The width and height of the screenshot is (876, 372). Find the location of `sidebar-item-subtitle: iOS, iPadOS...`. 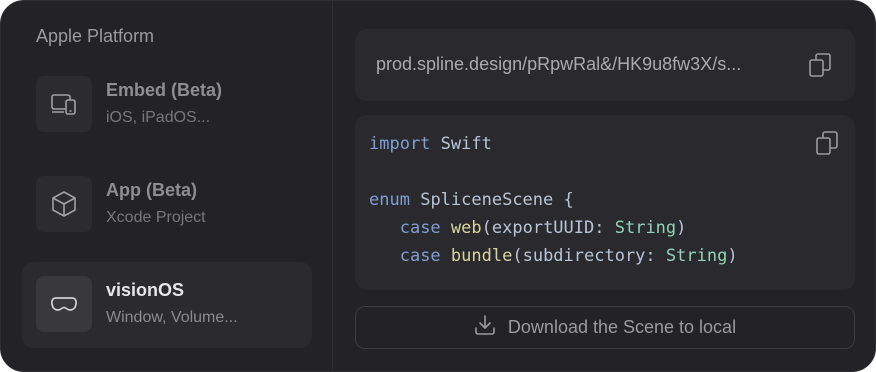

sidebar-item-subtitle: iOS, iPadOS... is located at coordinates (158, 117).